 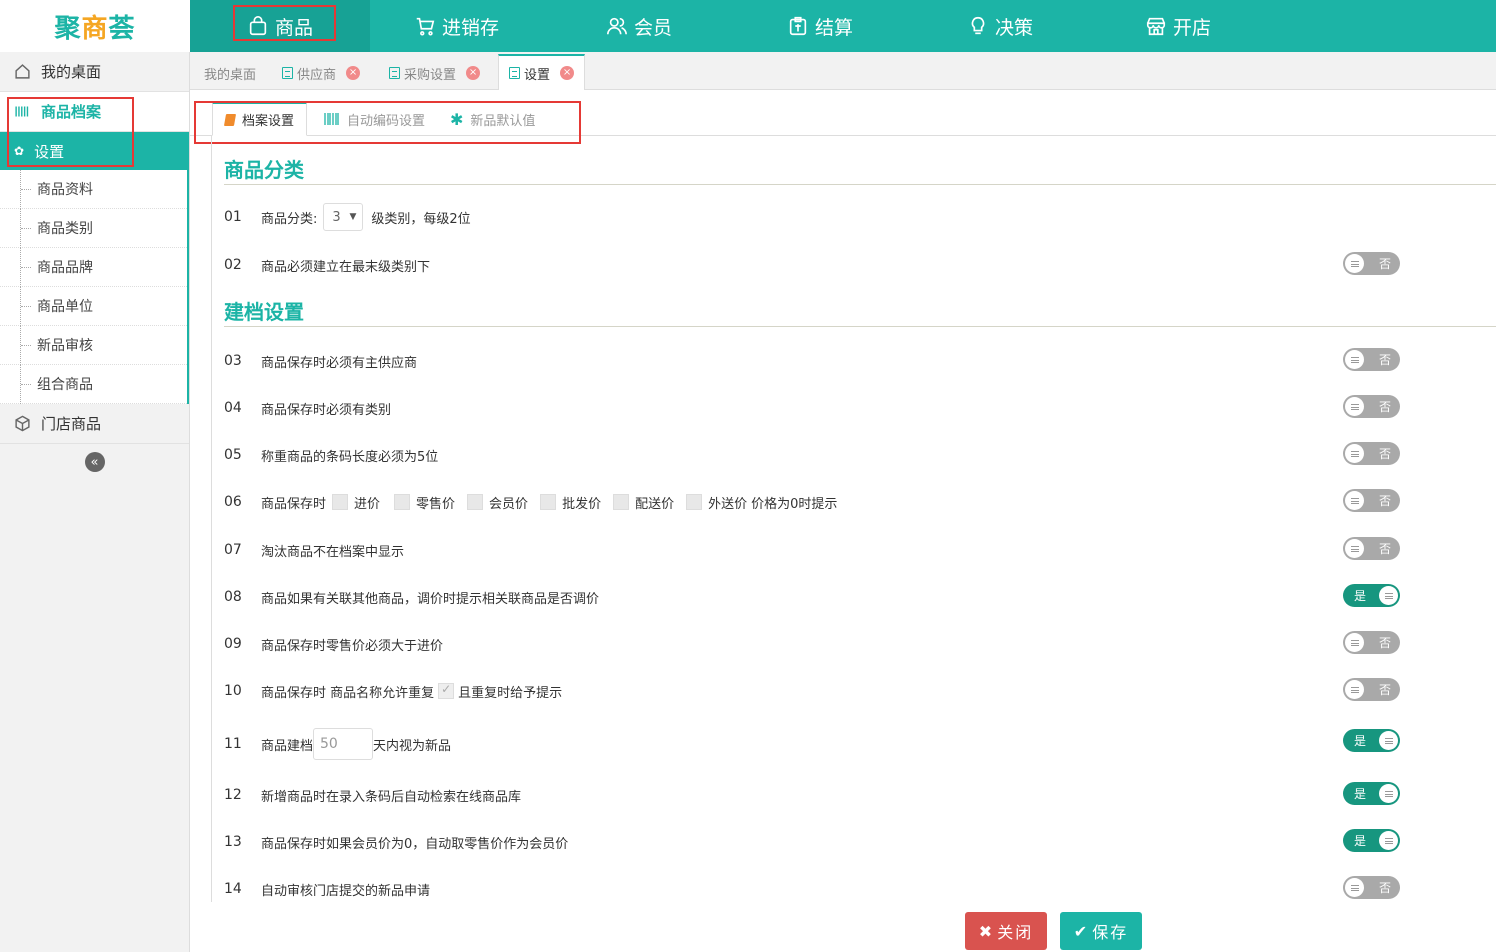 What do you see at coordinates (230, 73) in the screenshot?
I see `tab-desk: 我的桌面` at bounding box center [230, 73].